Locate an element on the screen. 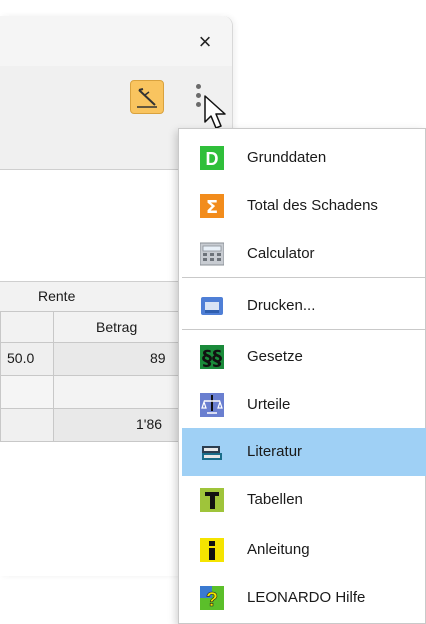  pen-tool-button is located at coordinates (147, 97).